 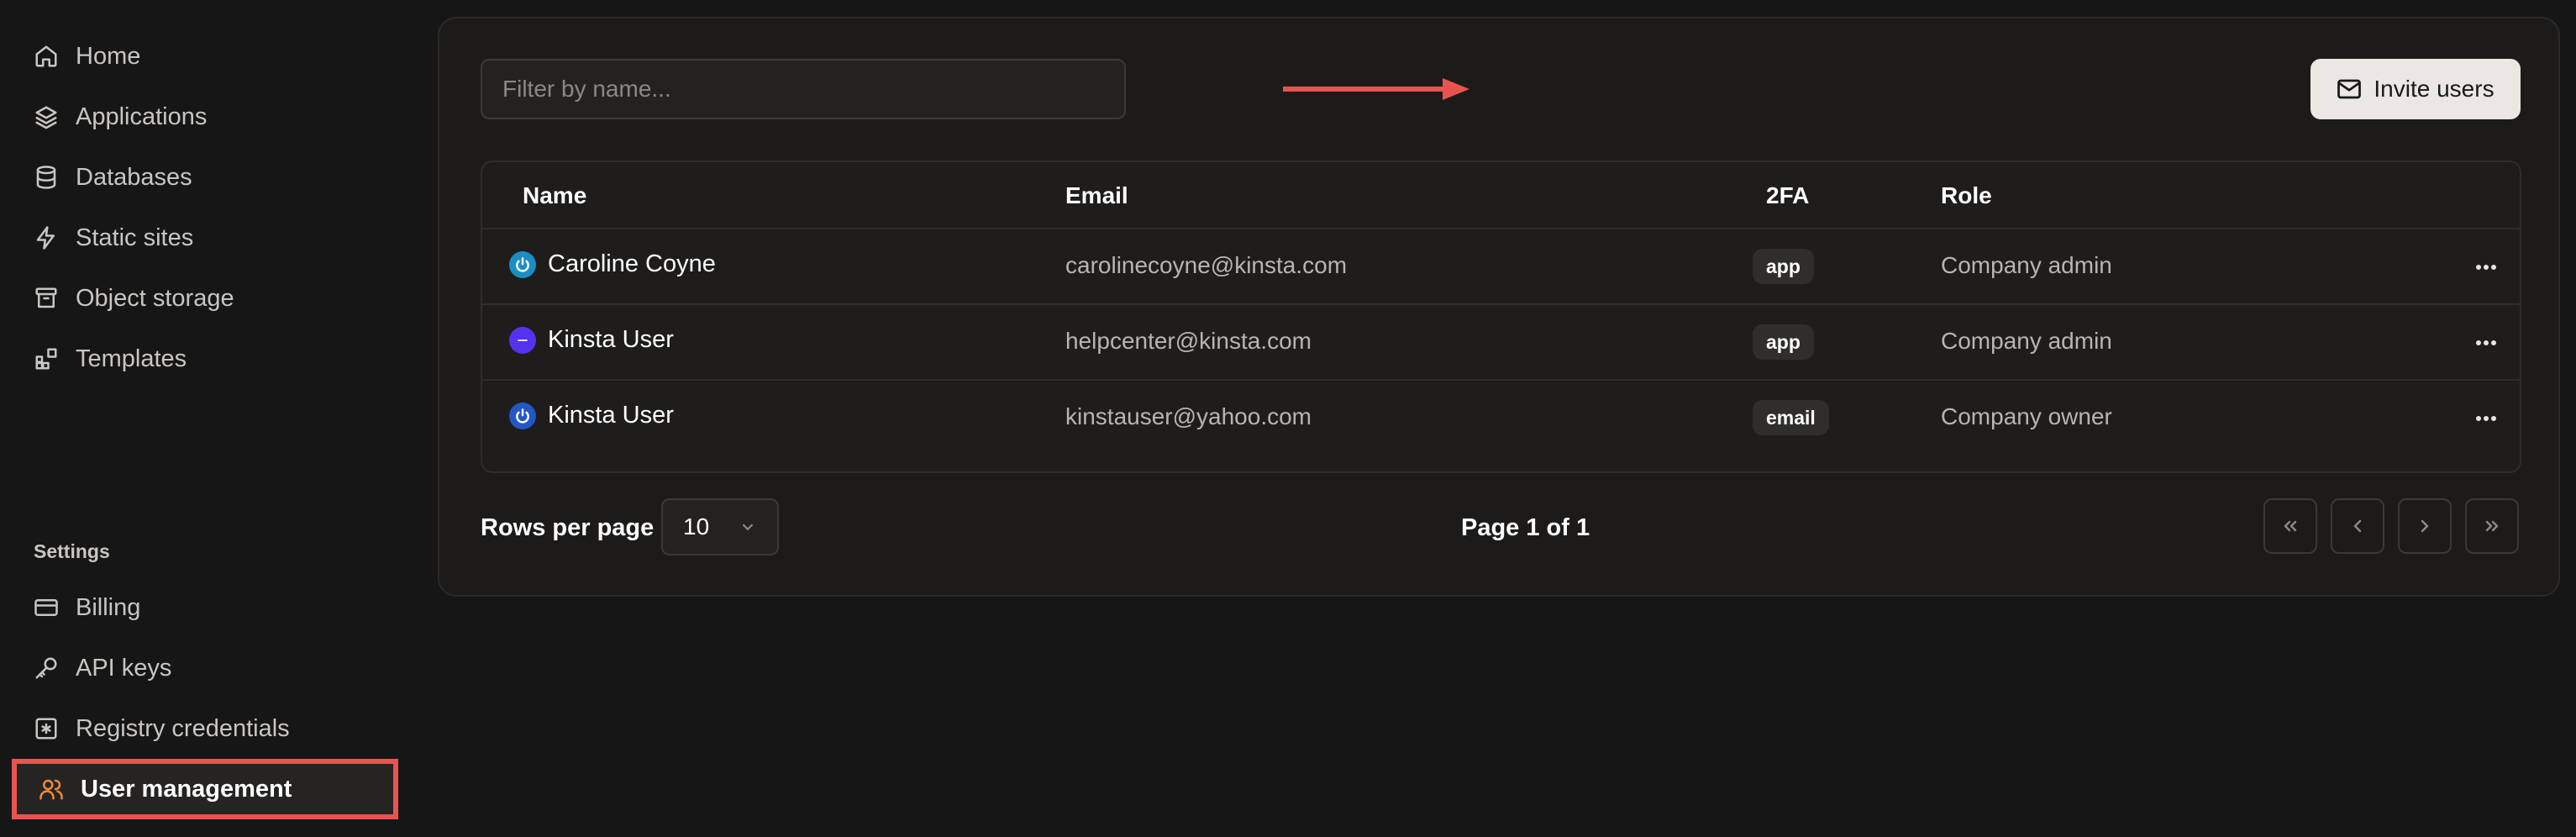 I want to click on sidebar-item-registry-credentials: Registry credentials, so click(x=162, y=728).